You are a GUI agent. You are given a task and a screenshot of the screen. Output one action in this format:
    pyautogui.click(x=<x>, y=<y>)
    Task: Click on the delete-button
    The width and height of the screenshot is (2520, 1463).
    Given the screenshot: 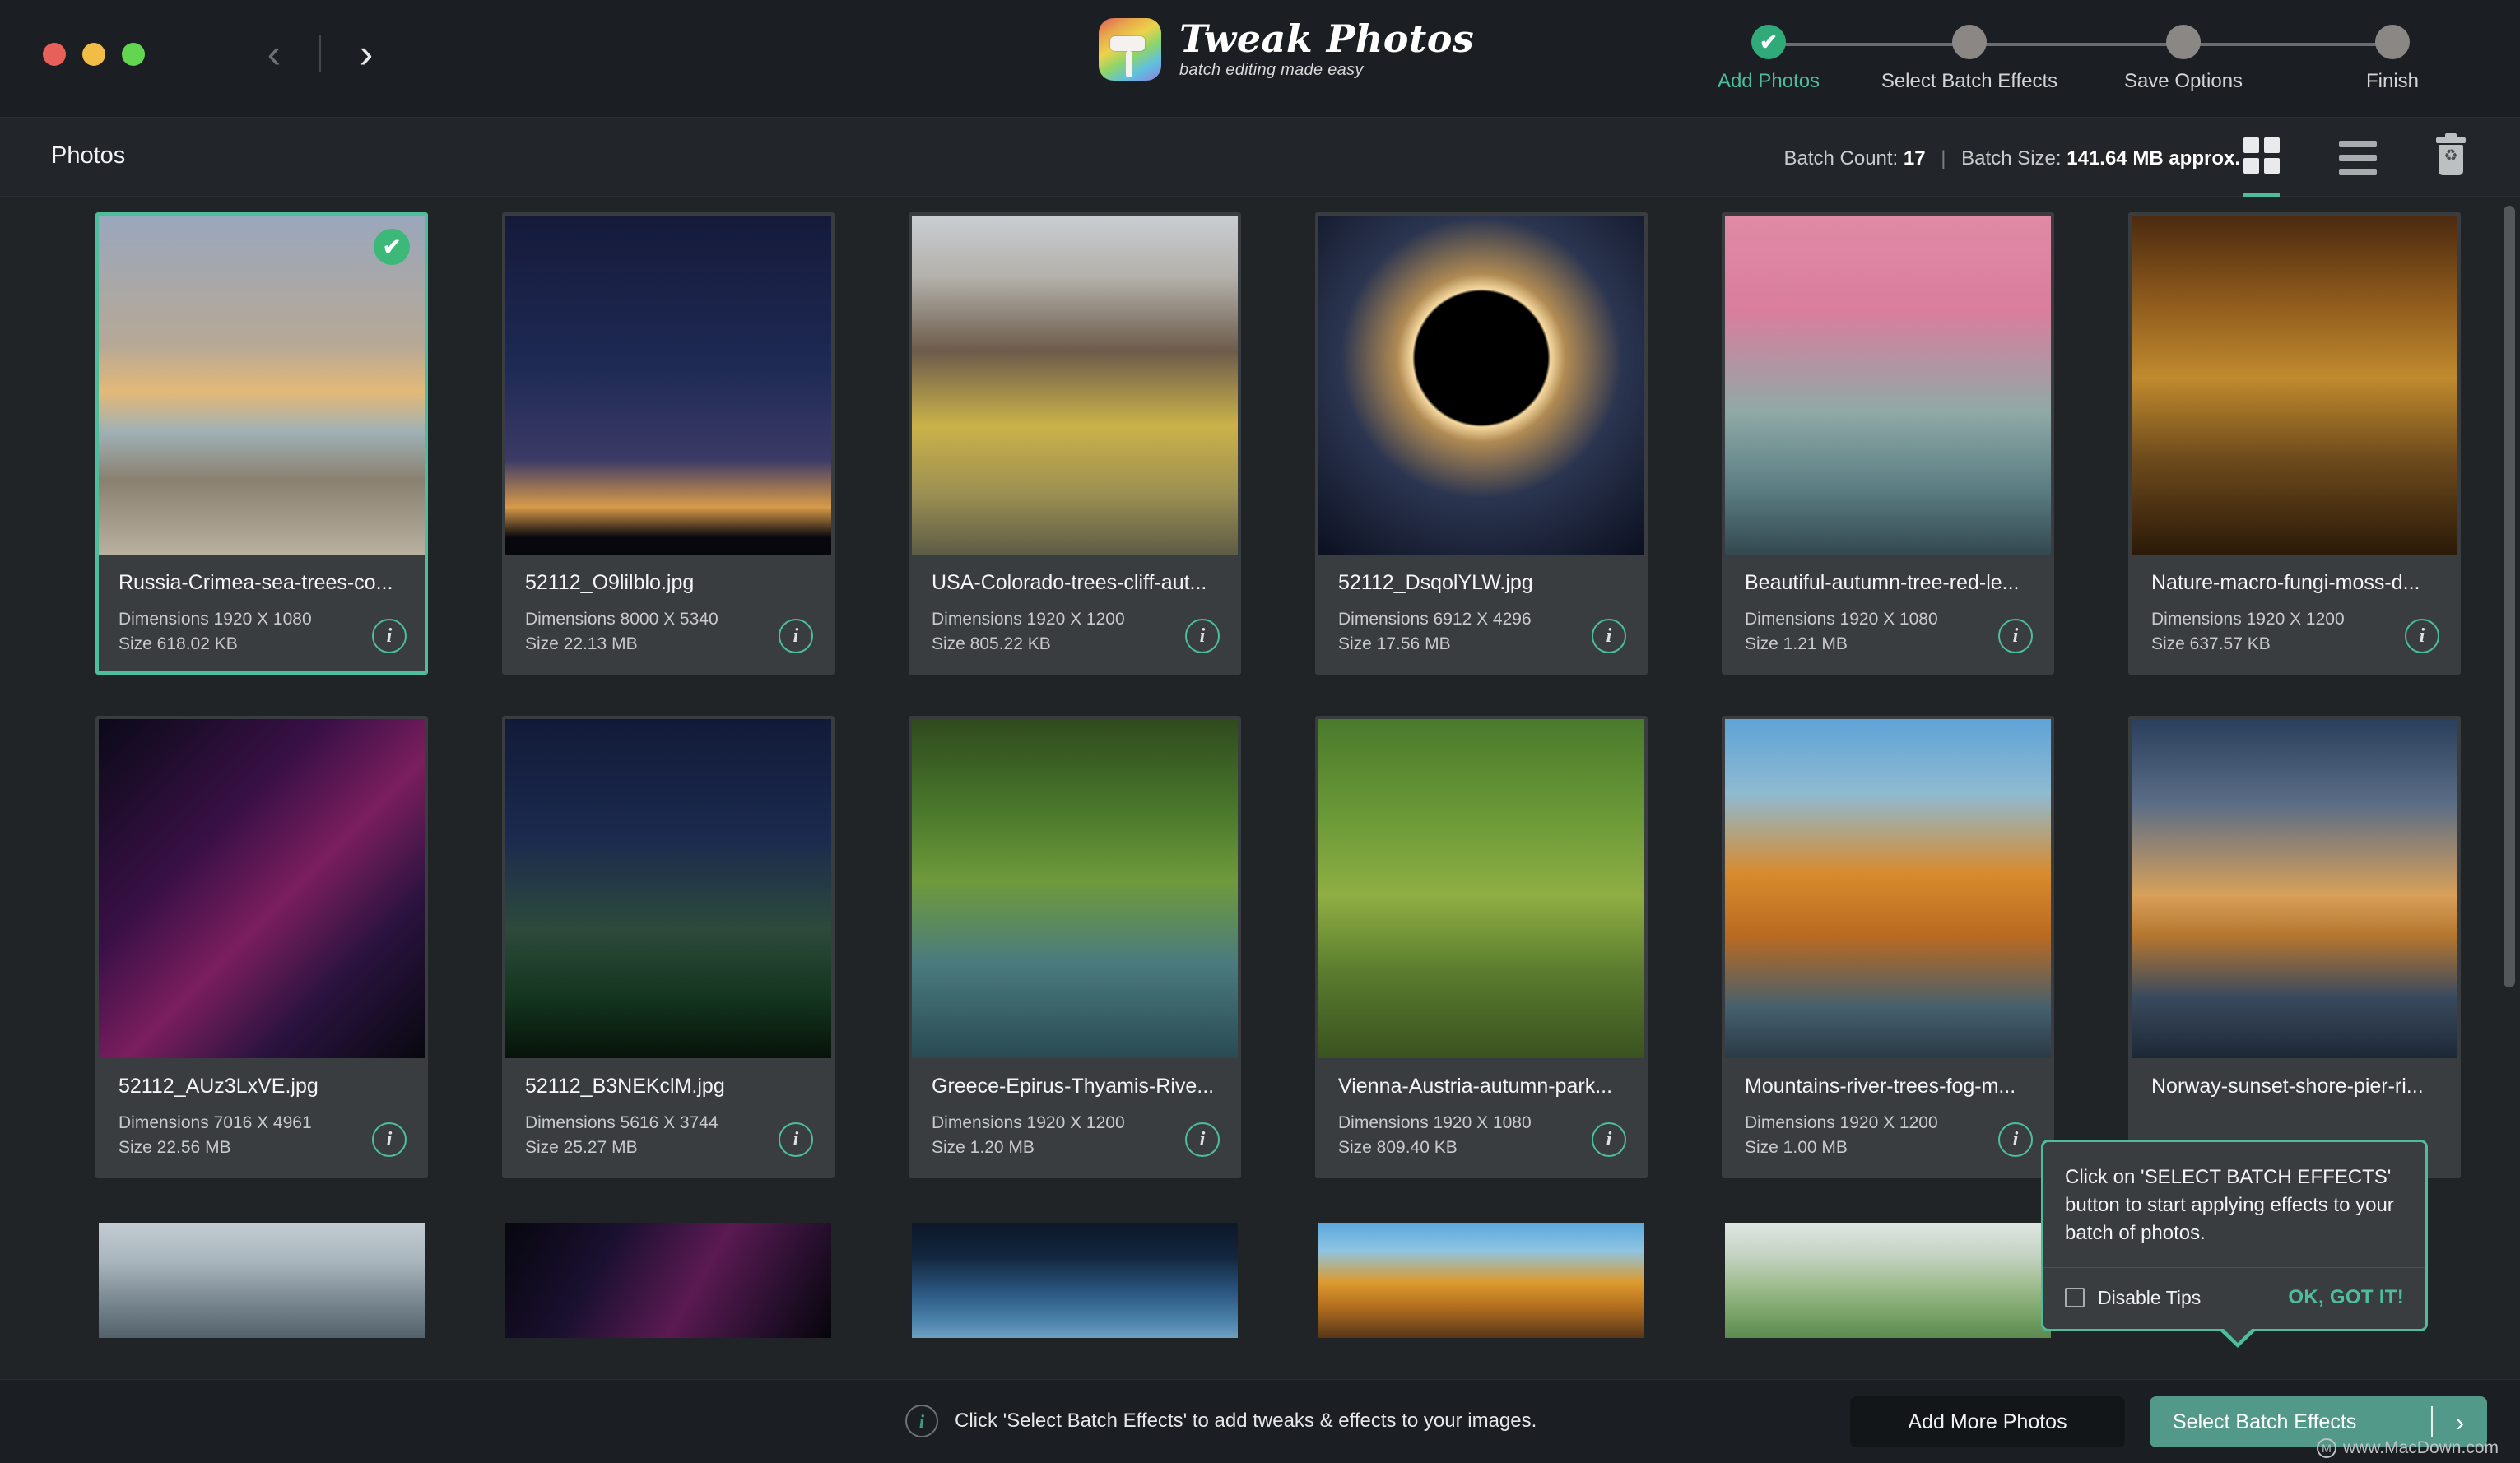 What is the action you would take?
    pyautogui.click(x=2453, y=159)
    